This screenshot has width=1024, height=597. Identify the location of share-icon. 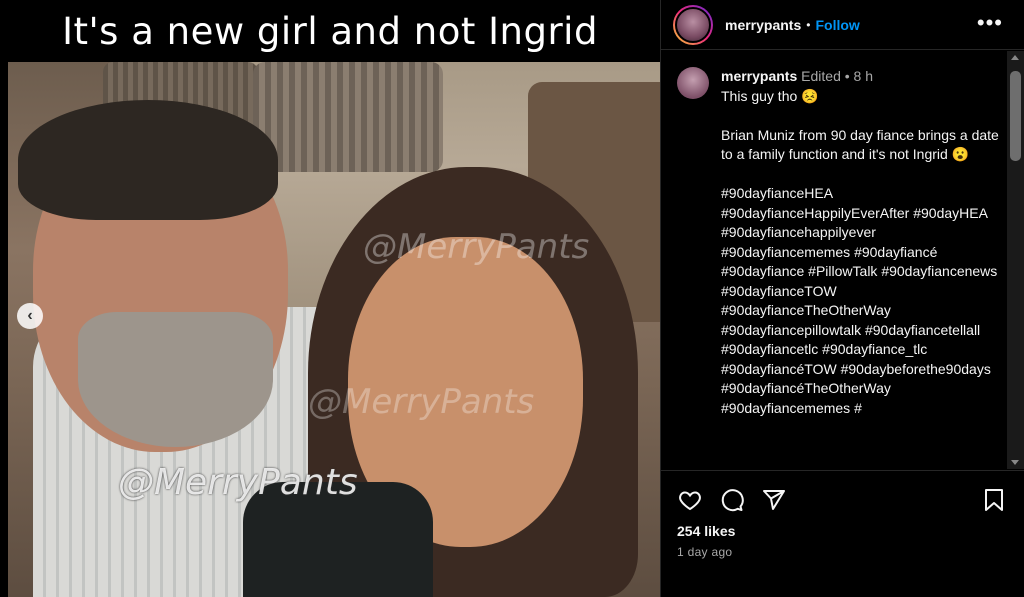
(774, 500).